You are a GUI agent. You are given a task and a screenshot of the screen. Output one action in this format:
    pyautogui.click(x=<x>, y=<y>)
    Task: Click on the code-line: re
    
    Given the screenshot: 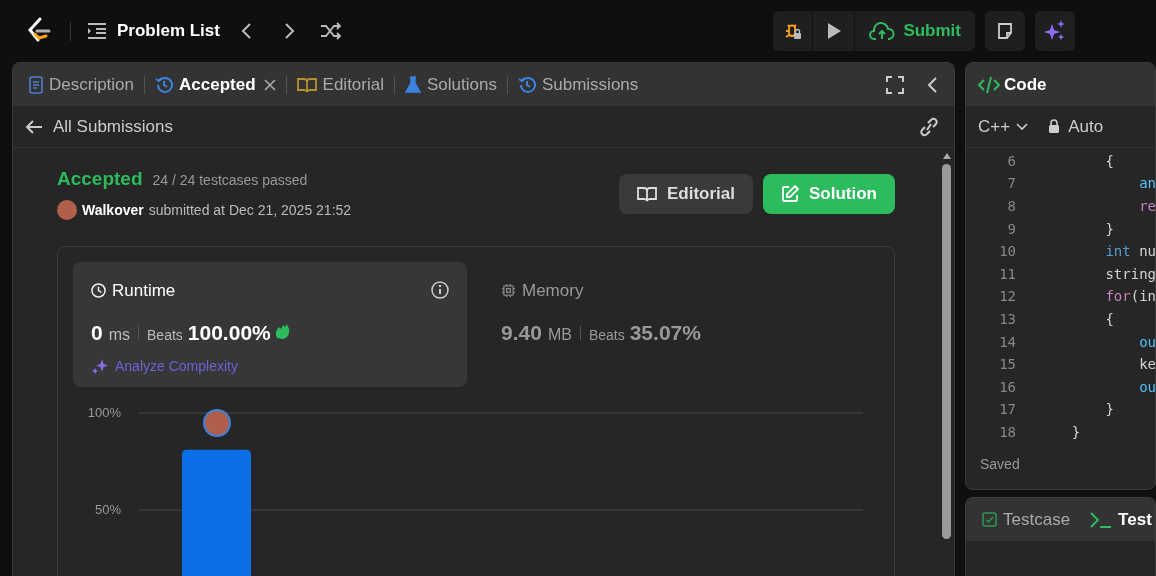 What is the action you would take?
    pyautogui.click(x=1146, y=206)
    